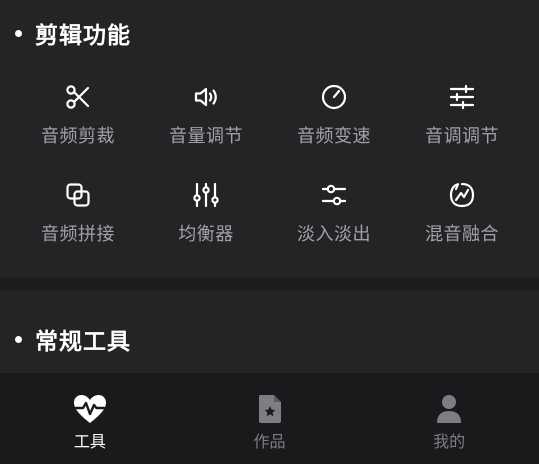  Describe the element at coordinates (334, 234) in the screenshot. I see `tool-label: 淡入淡出` at that location.